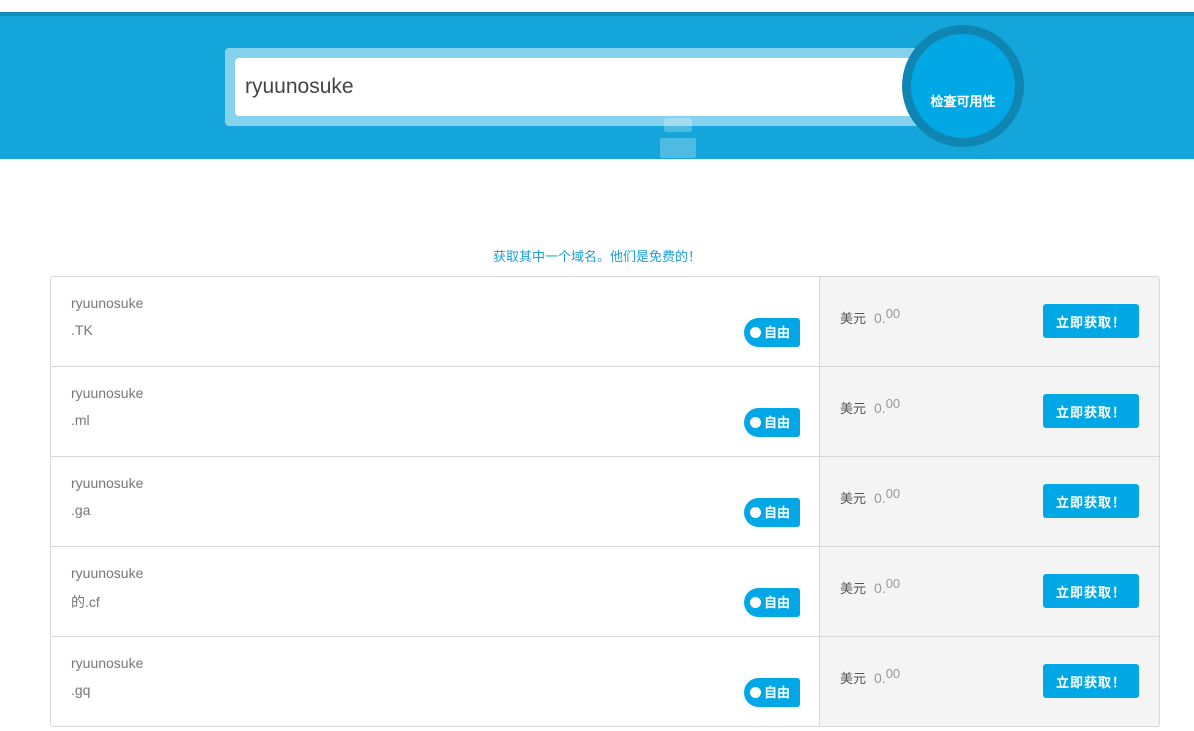 The image size is (1194, 731). Describe the element at coordinates (435, 591) in the screenshot. I see `domain-cell: ryuunosuke 的.cf 自由` at that location.